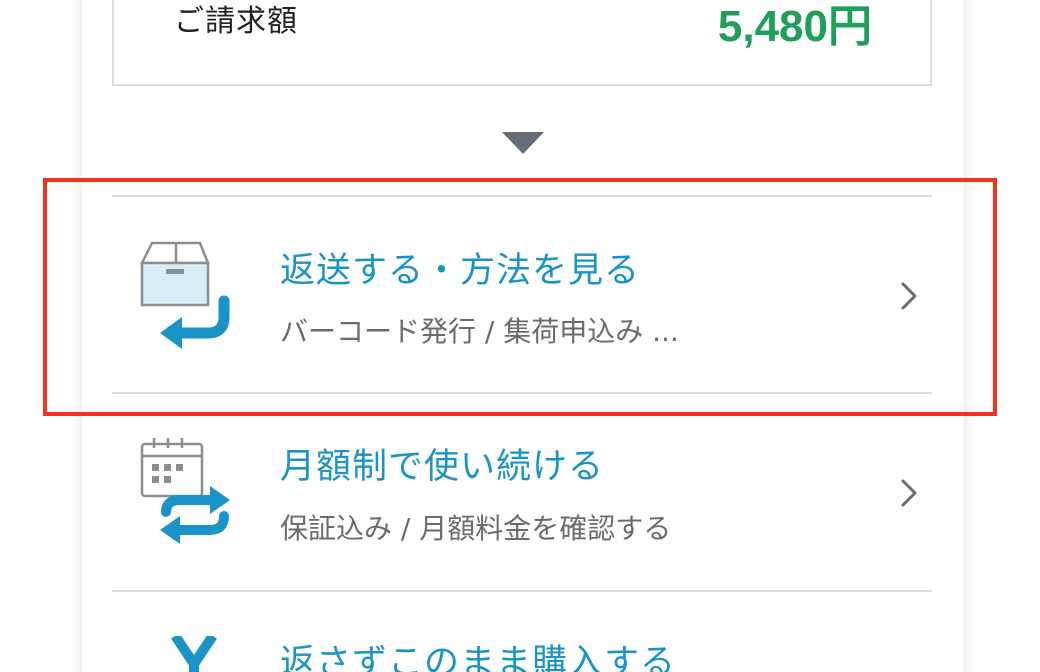 This screenshot has width=1040, height=672. What do you see at coordinates (236, 21) in the screenshot?
I see `billing-label: ご請求額` at bounding box center [236, 21].